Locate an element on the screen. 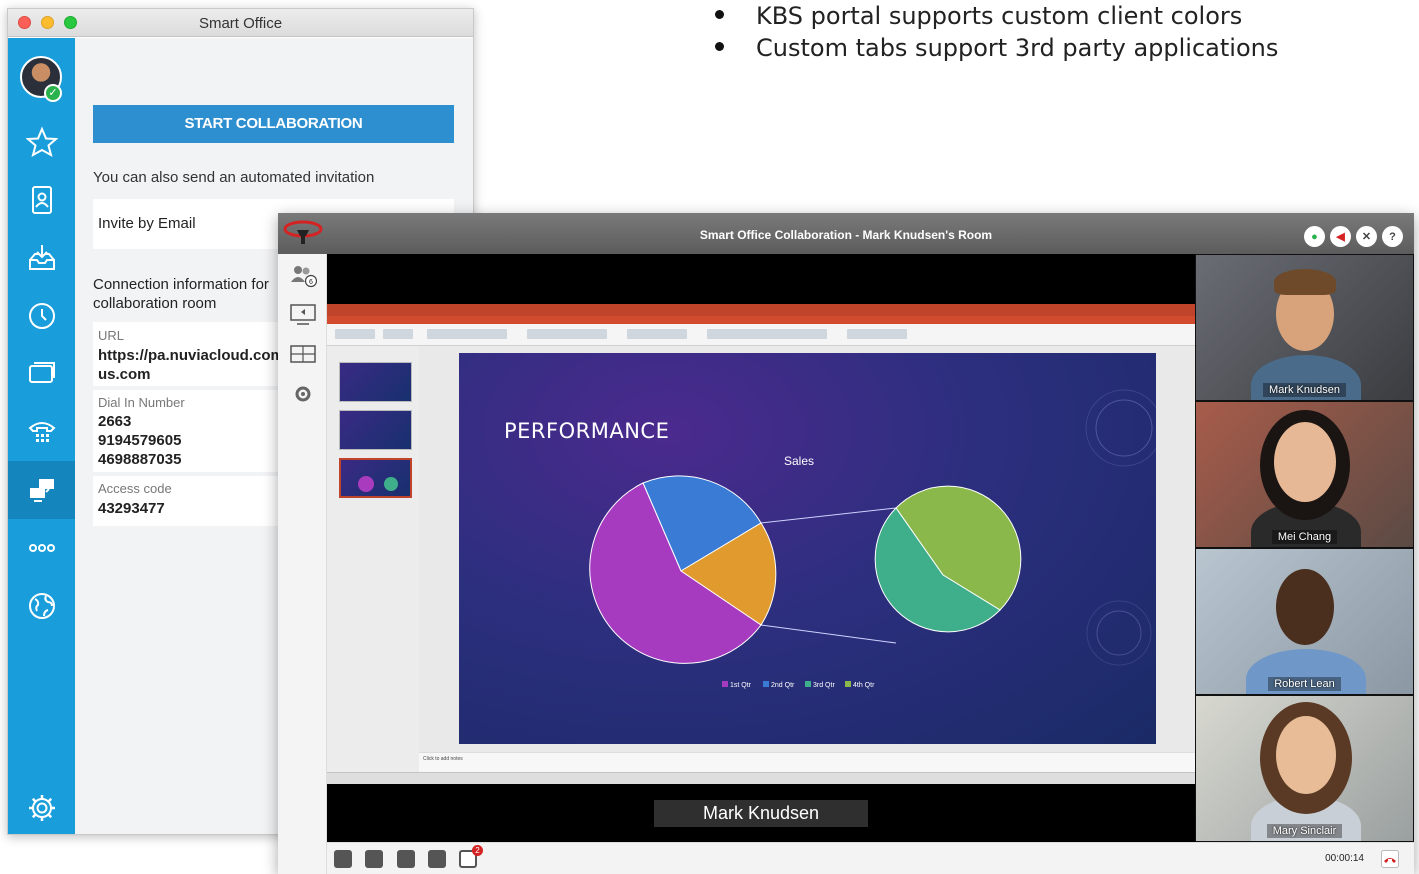 This screenshot has width=1419, height=874. active-speaker-caption: Mark Knudsen is located at coordinates (761, 813).